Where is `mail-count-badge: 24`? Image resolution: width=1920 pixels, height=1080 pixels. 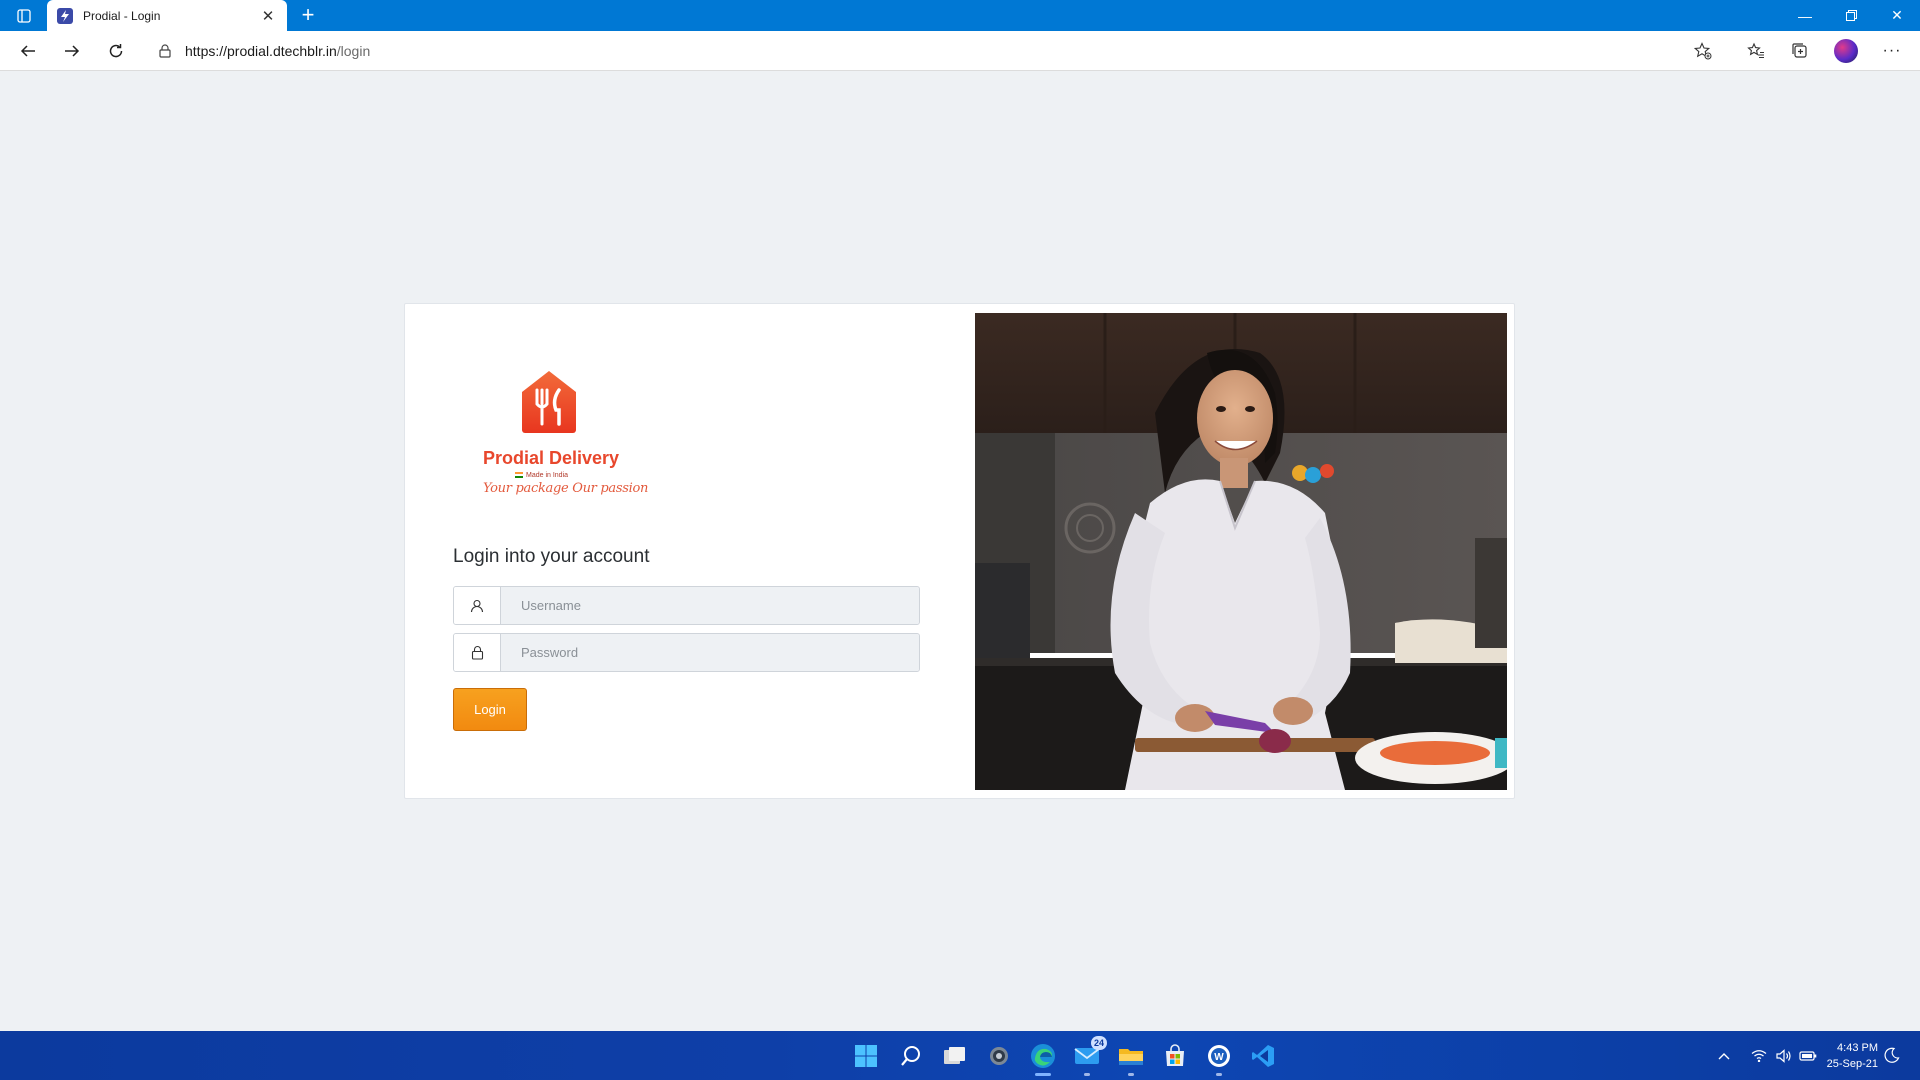 mail-count-badge: 24 is located at coordinates (1098, 1043).